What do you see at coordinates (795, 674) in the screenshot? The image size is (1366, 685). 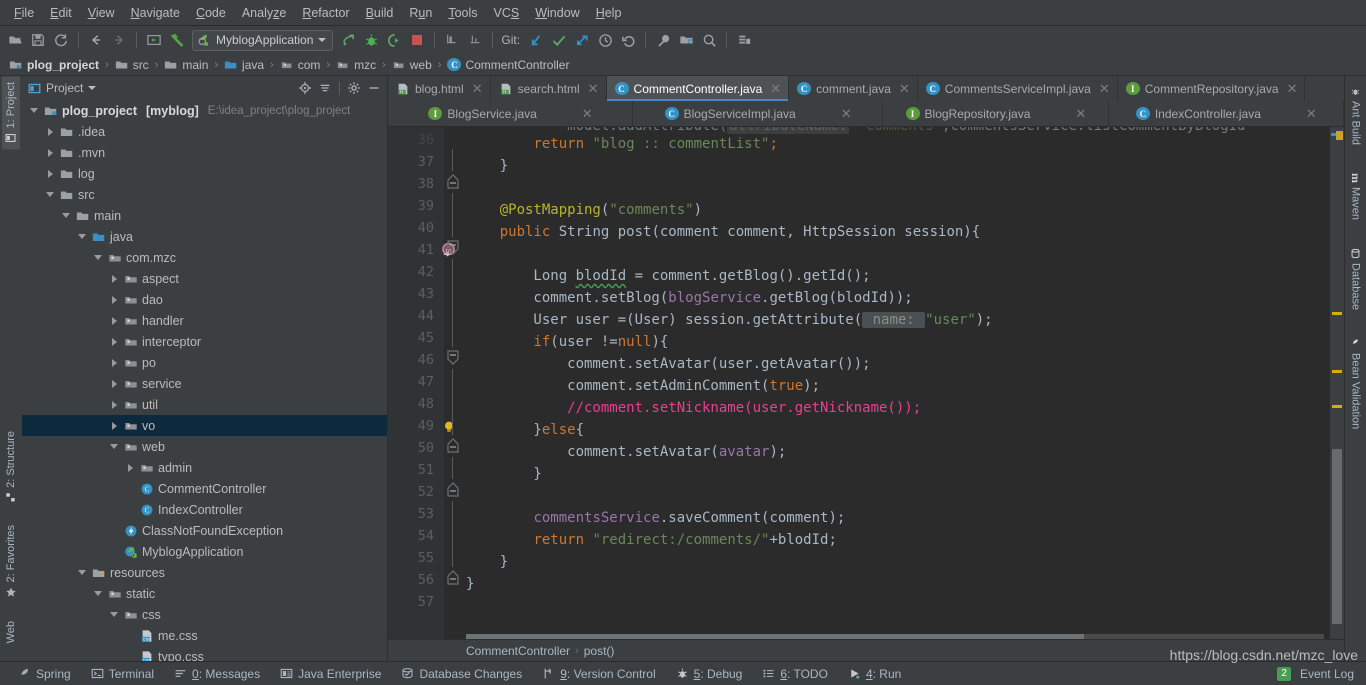 I see `status-todo: 6: TODO` at bounding box center [795, 674].